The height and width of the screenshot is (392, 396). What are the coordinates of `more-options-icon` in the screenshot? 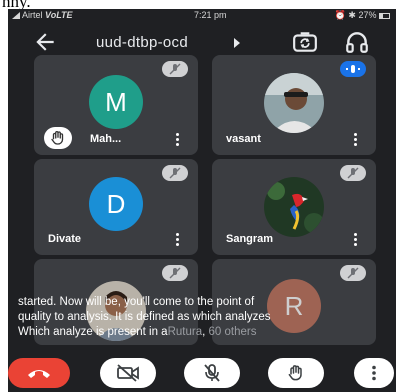 It's located at (374, 373).